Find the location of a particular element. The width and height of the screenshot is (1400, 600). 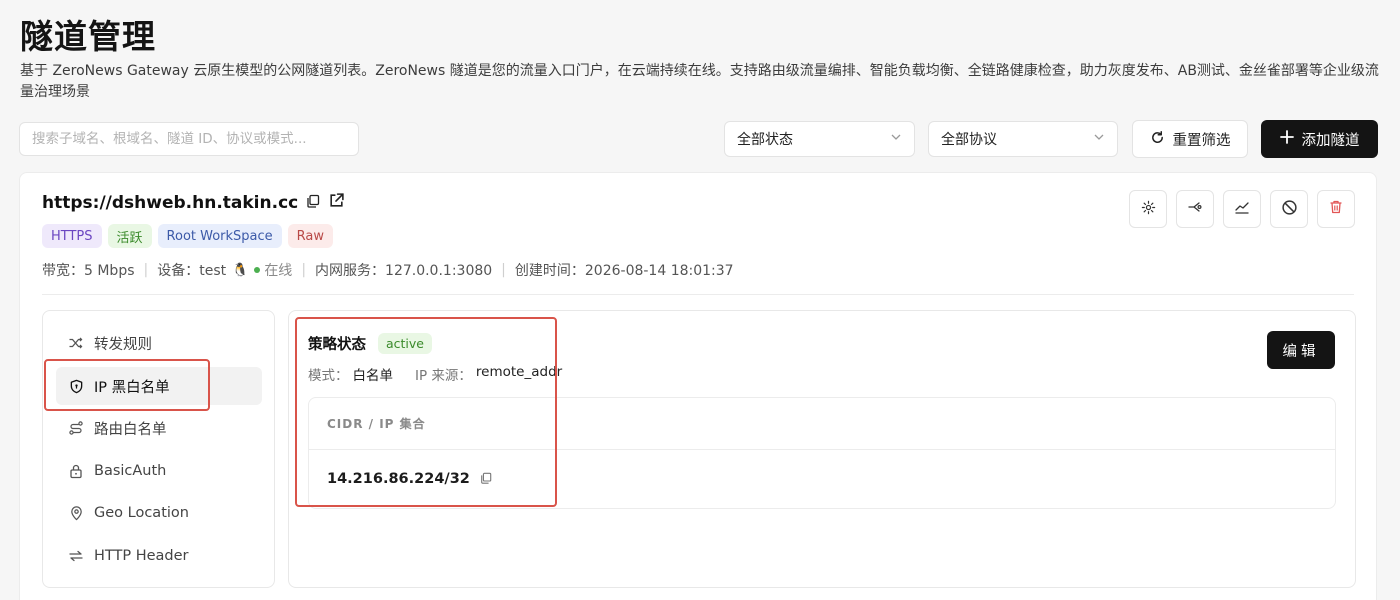

service-text: 内网服务：127.0.0.1:3080 is located at coordinates (404, 271).